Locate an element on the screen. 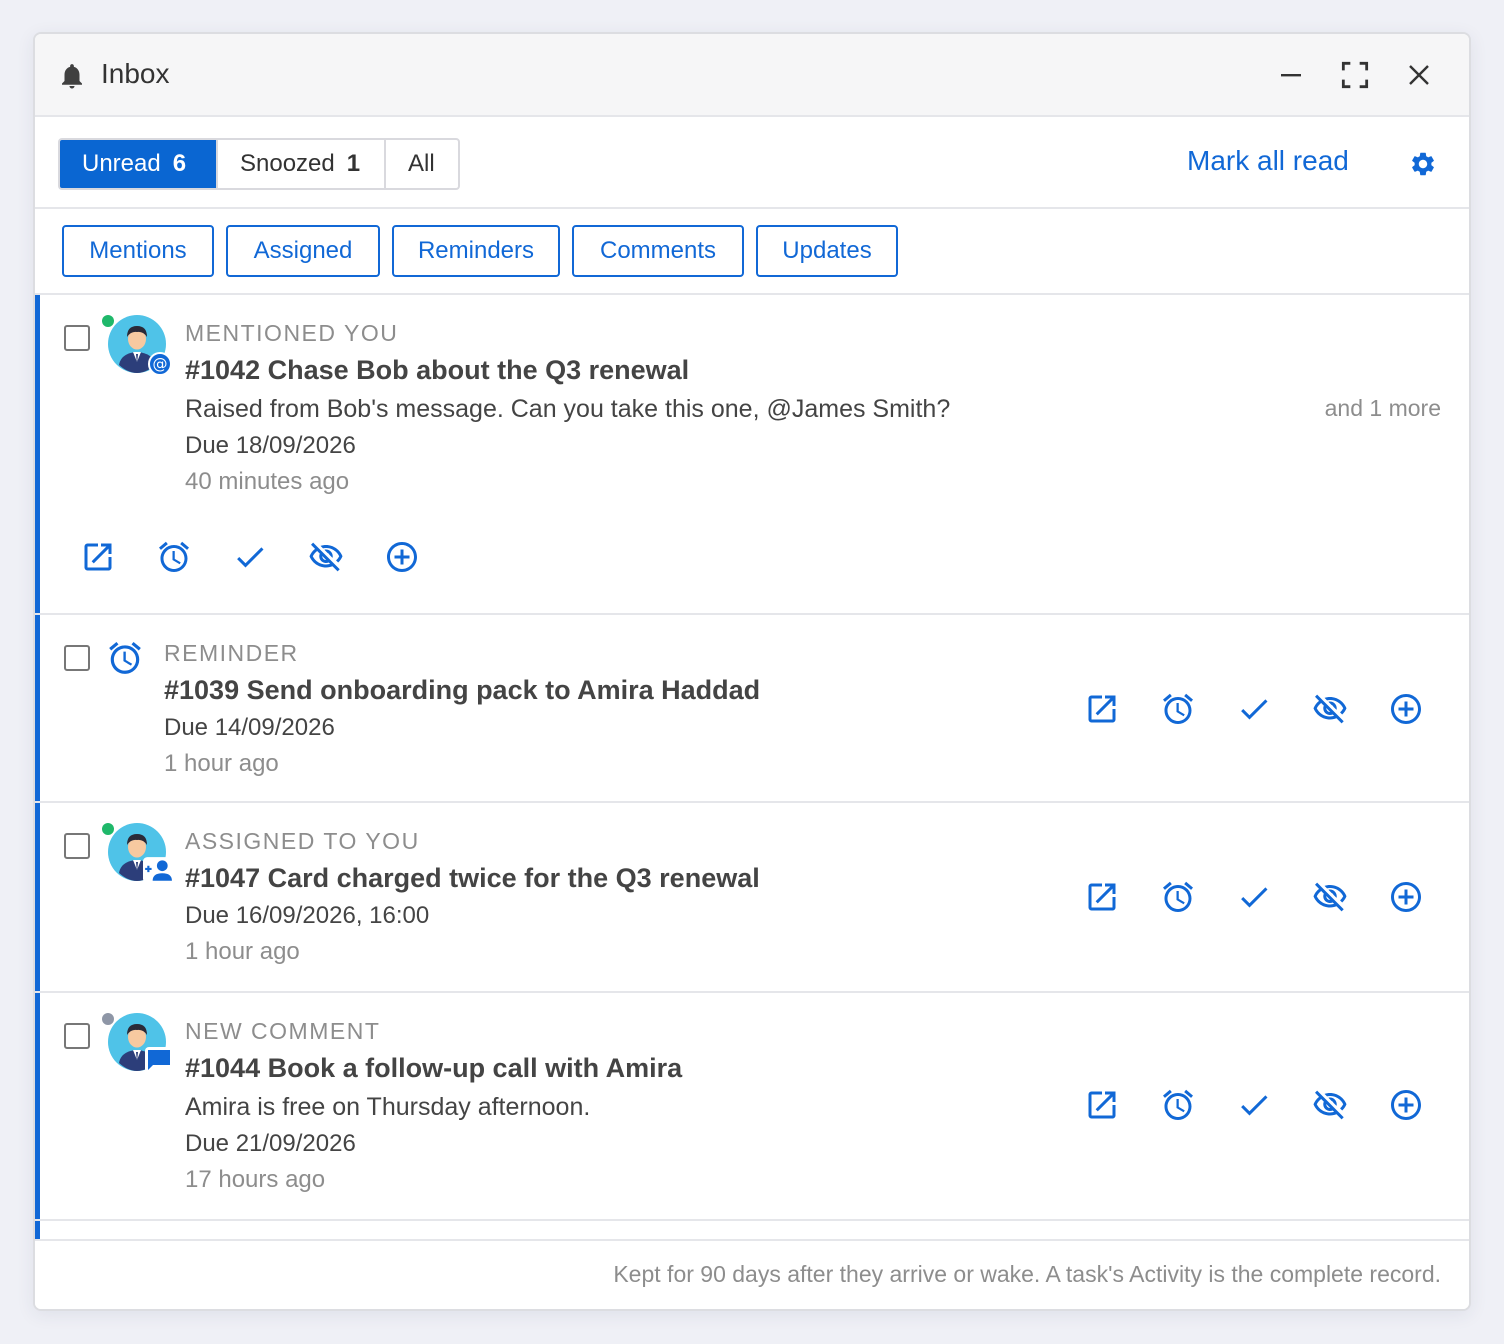 The image size is (1504, 1344). item-due: Due 16/09/2026, 16:00 is located at coordinates (307, 915).